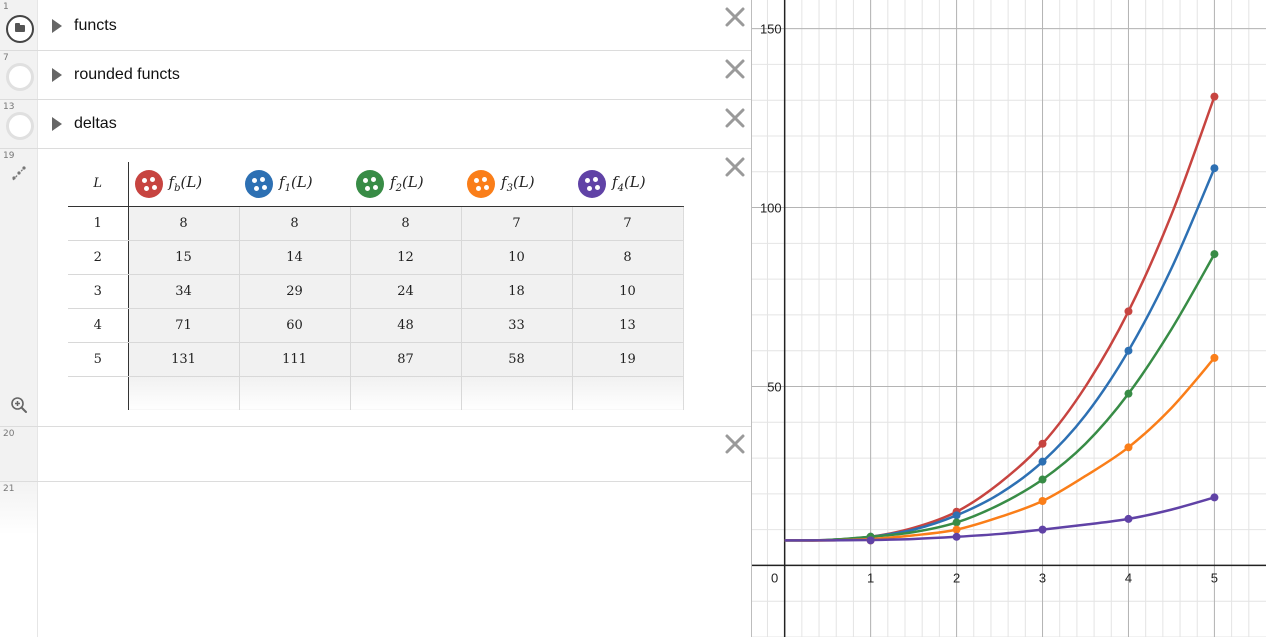  What do you see at coordinates (98, 223) in the screenshot?
I see `table-cell: 1` at bounding box center [98, 223].